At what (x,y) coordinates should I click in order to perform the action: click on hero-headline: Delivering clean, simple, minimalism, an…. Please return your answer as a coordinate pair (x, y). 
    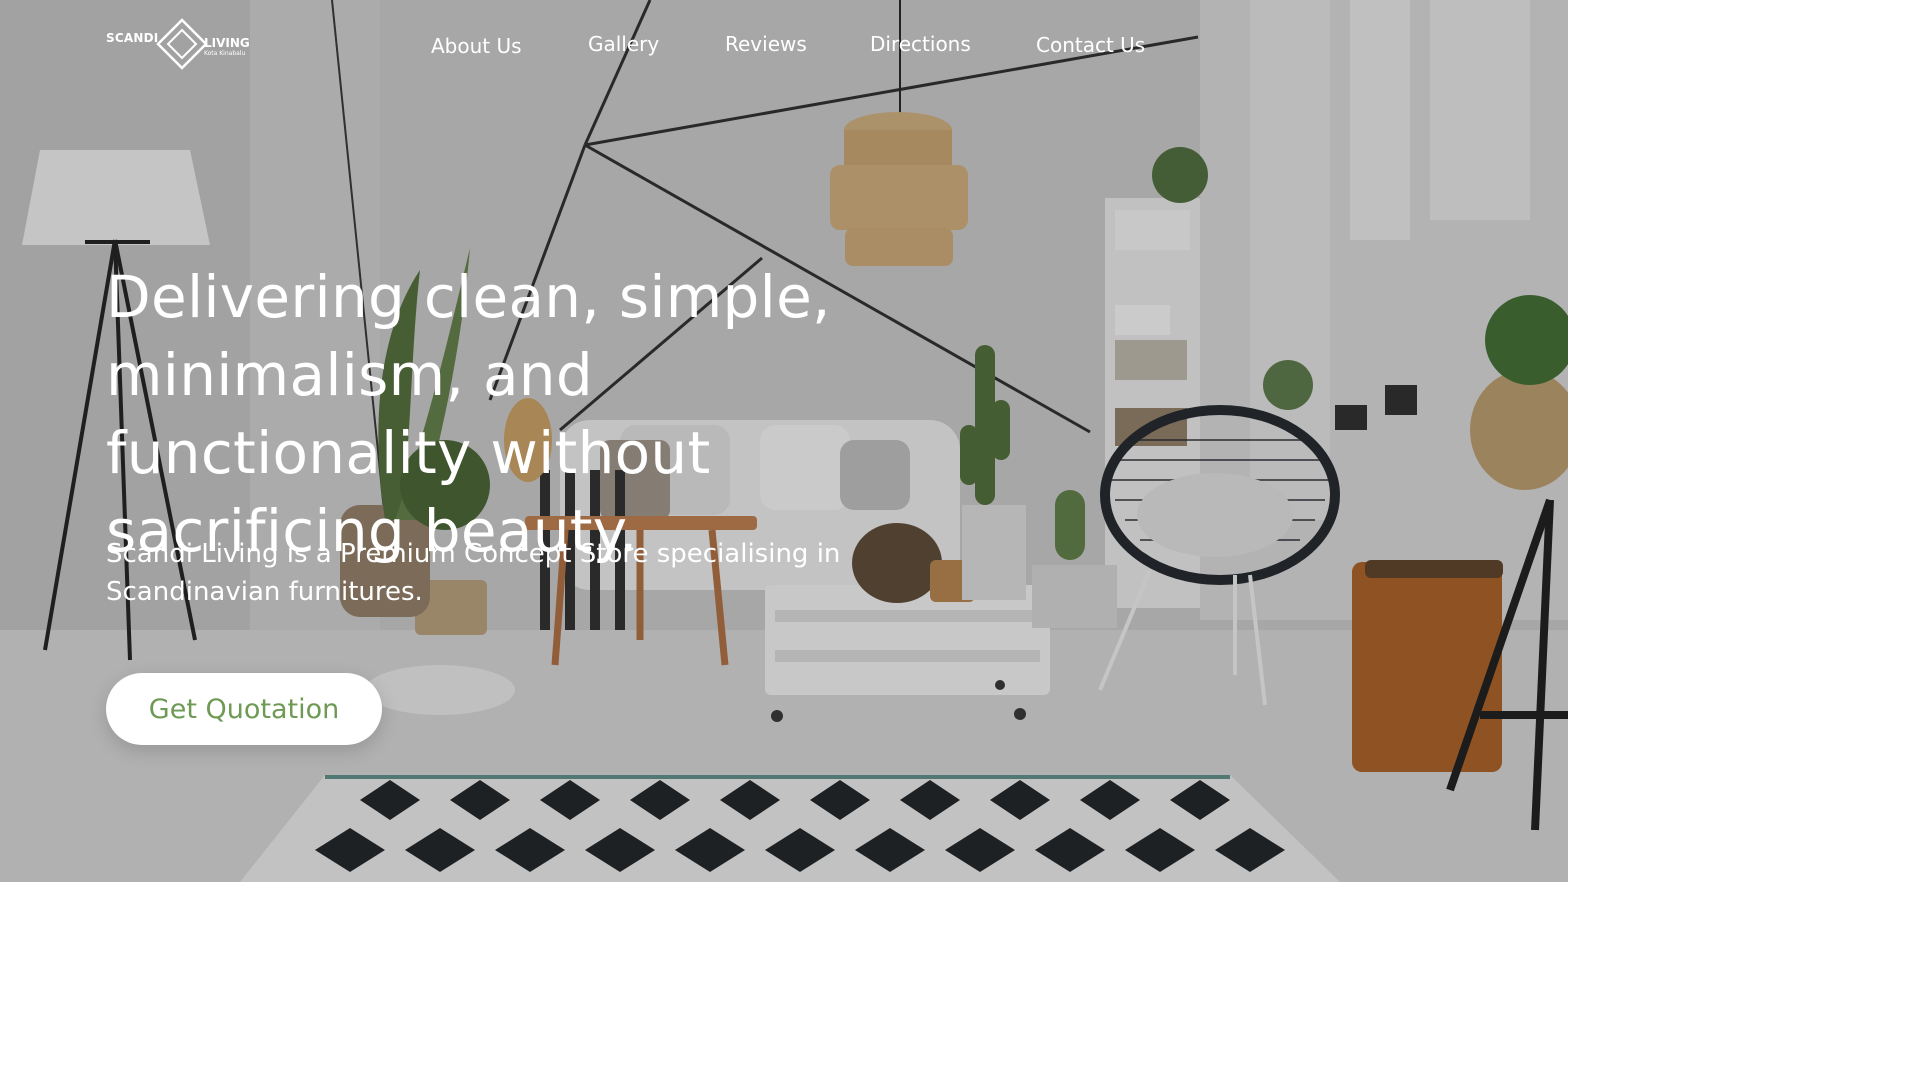
    Looking at the image, I should click on (468, 414).